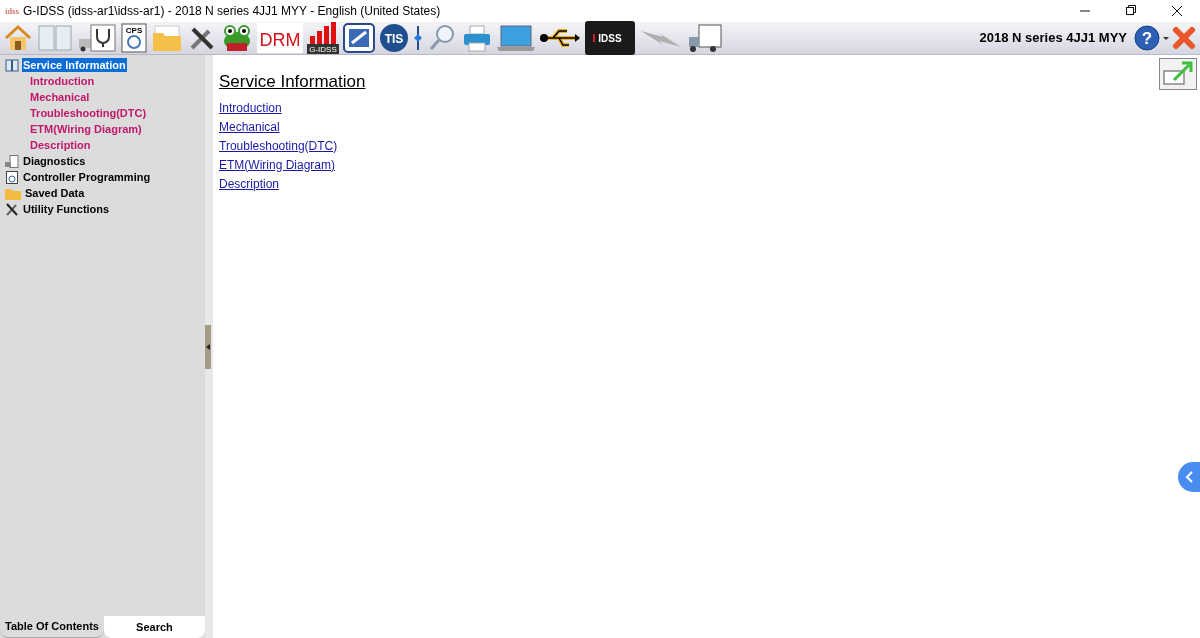  Describe the element at coordinates (1166, 38) in the screenshot. I see `dropdown-icon` at that location.